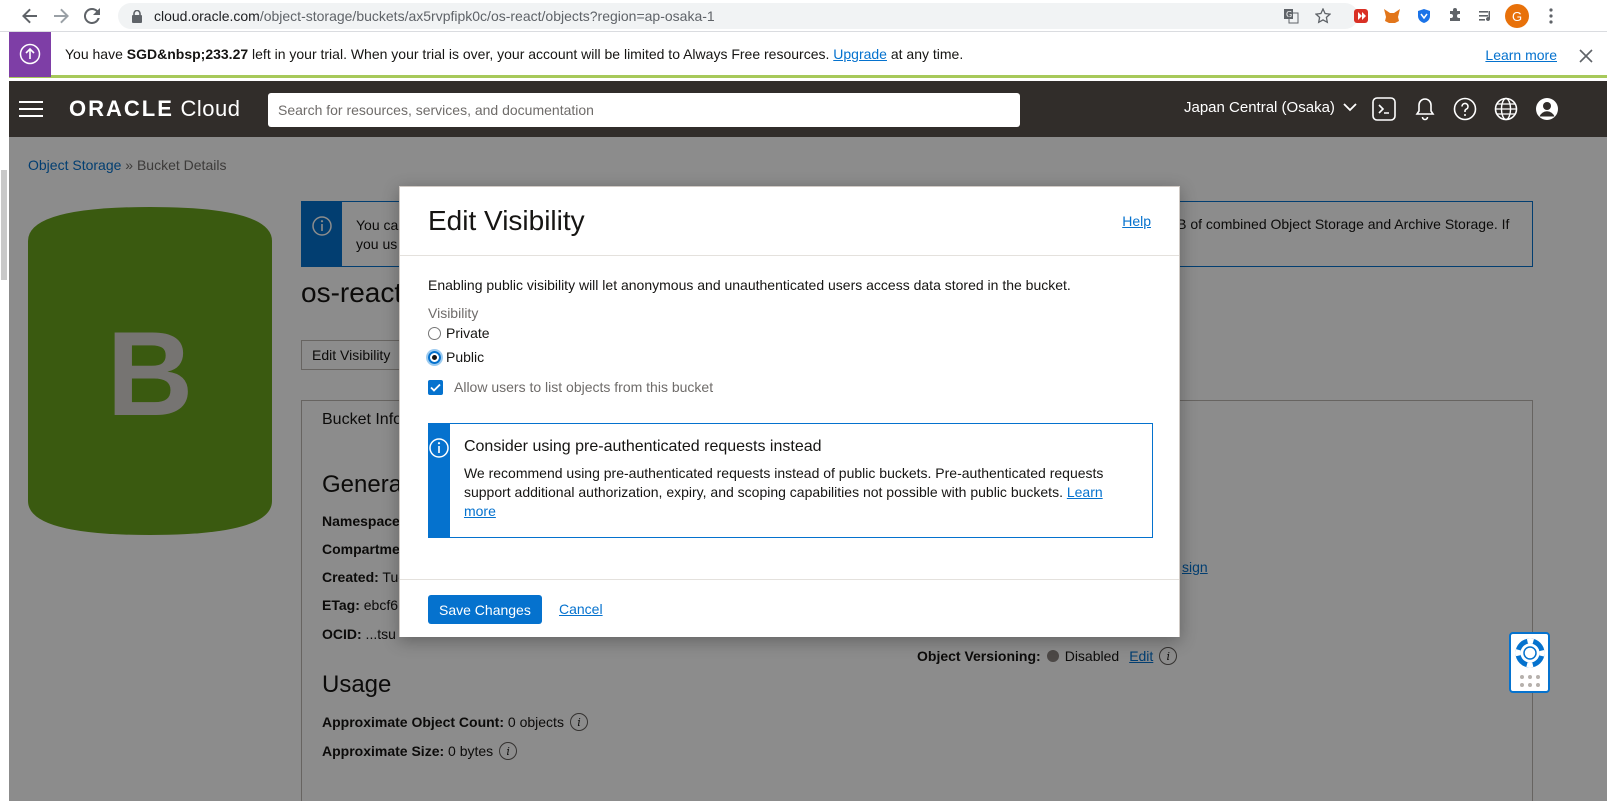 This screenshot has width=1607, height=801. Describe the element at coordinates (860, 54) in the screenshot. I see `upgrade-link: Upgrade` at that location.